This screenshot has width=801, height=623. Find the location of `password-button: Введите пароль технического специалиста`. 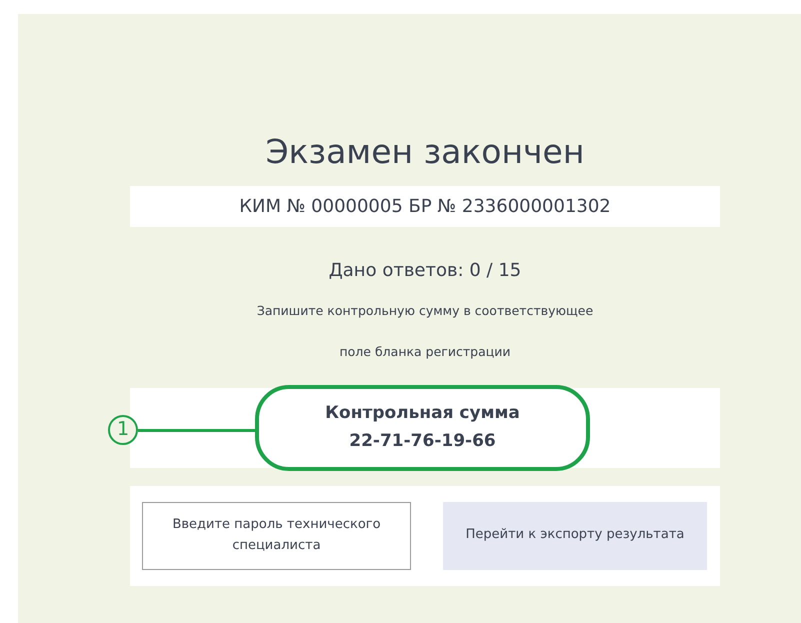

password-button: Введите пароль технического специалиста is located at coordinates (276, 536).